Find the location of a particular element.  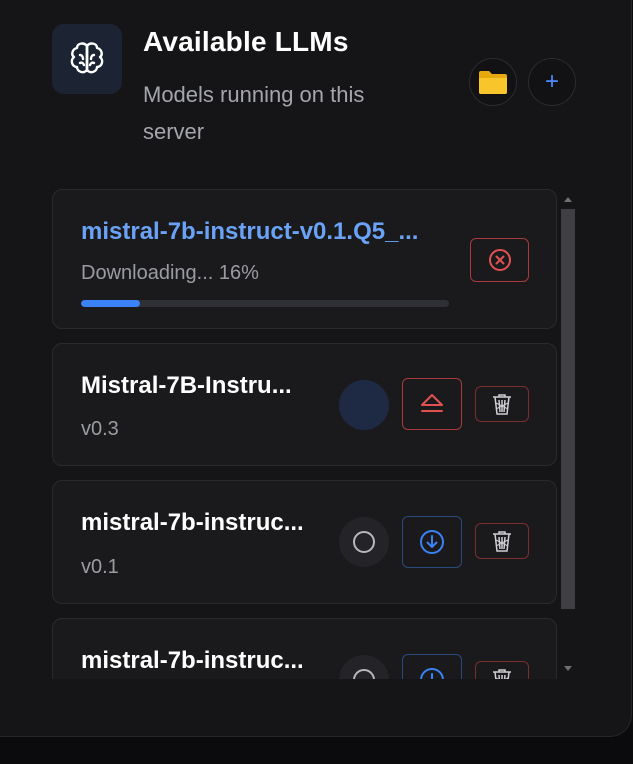

open-folder-button is located at coordinates (493, 82).